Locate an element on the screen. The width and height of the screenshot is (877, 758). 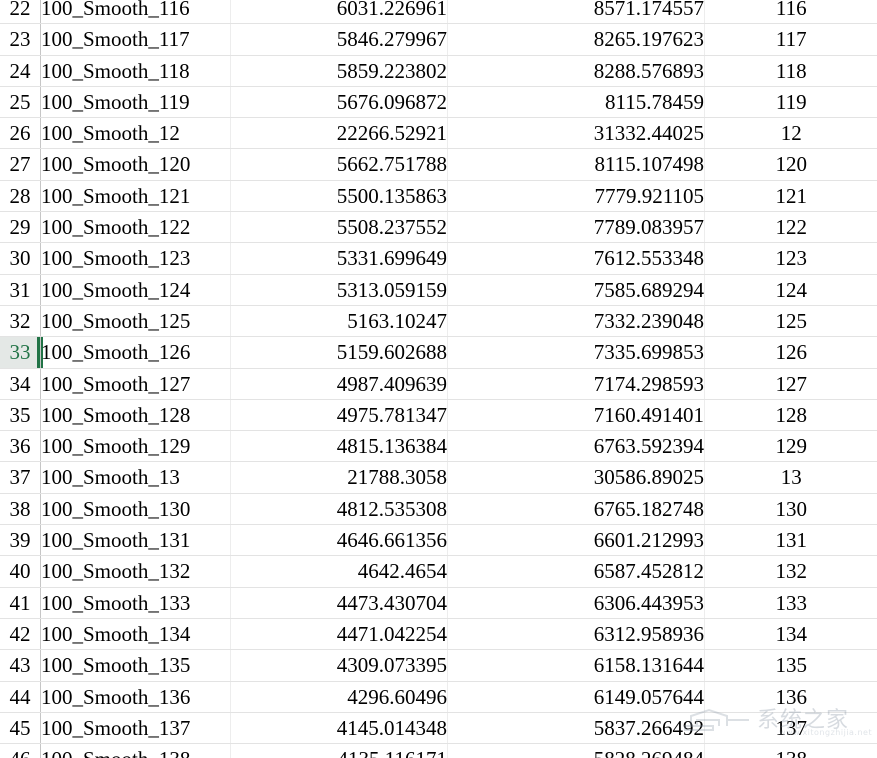
cell-column-b: 5846.279967 is located at coordinates (339, 39).